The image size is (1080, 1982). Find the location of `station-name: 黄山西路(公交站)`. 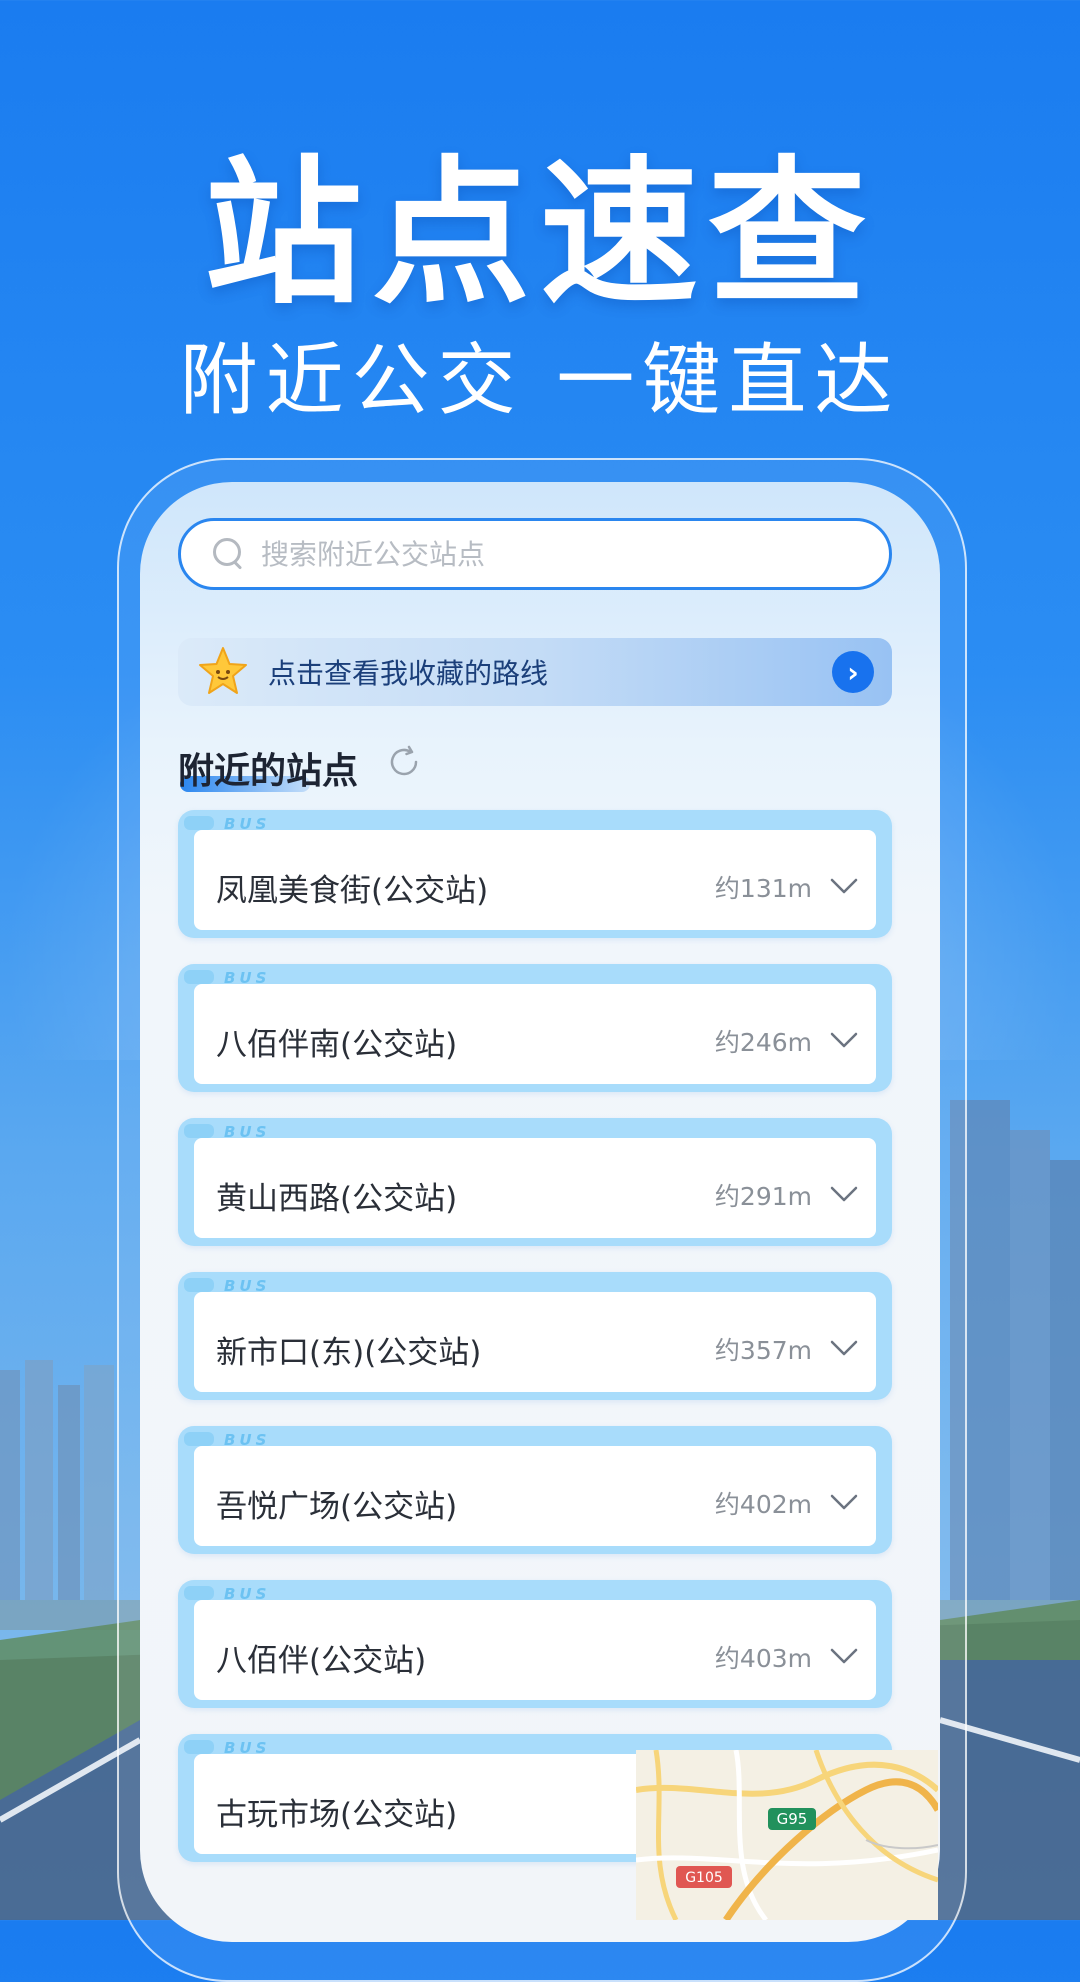

station-name: 黄山西路(公交站) is located at coordinates (337, 1198).